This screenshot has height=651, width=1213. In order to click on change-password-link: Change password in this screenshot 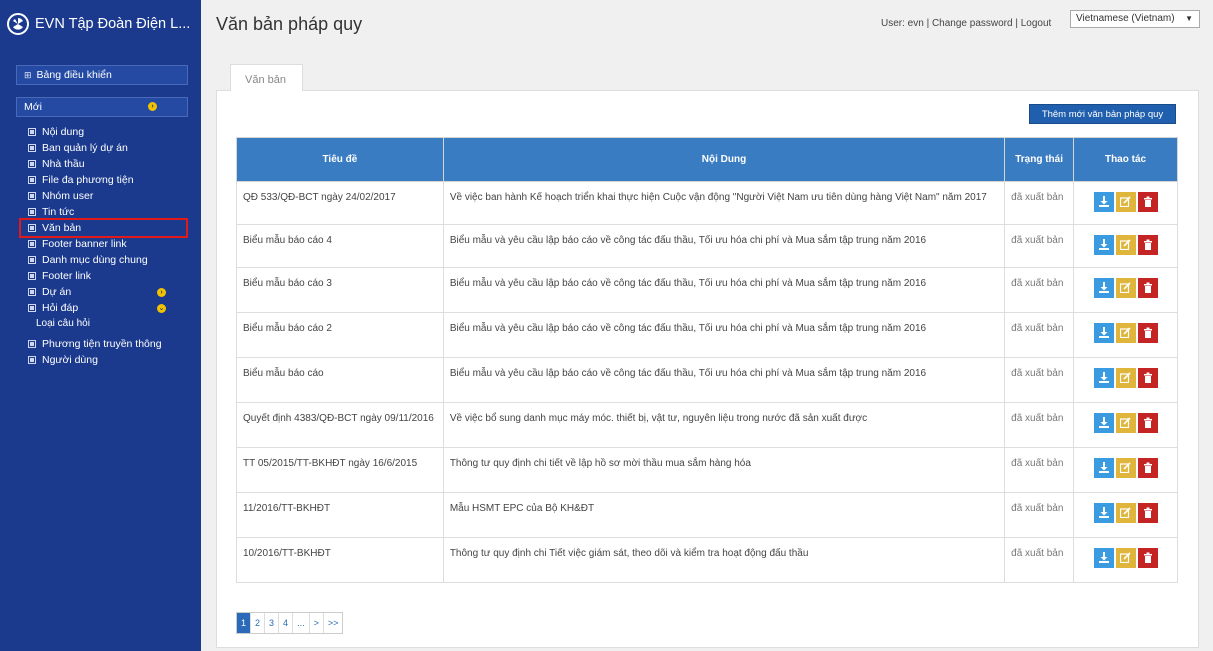, I will do `click(972, 23)`.